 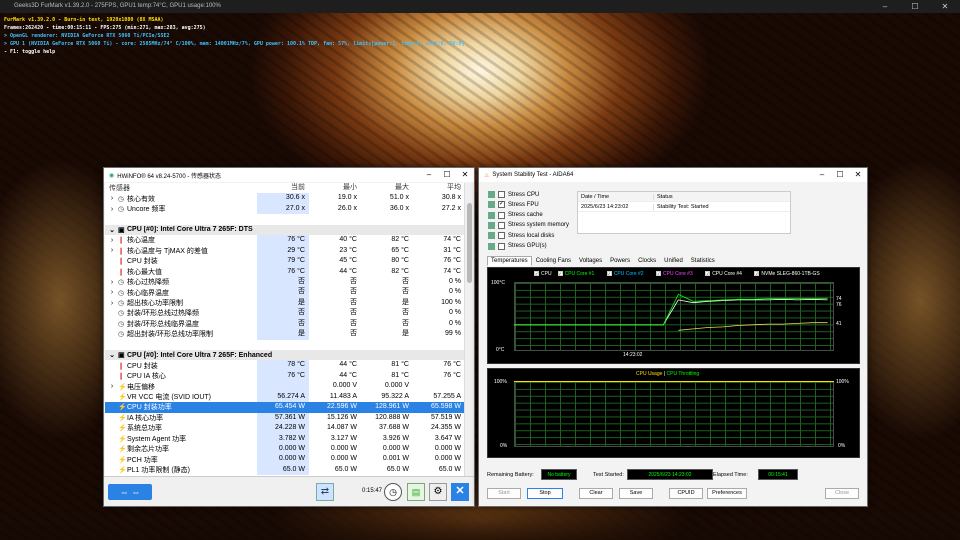 What do you see at coordinates (509, 261) in the screenshot?
I see `tab-temperatures: Temperatures` at bounding box center [509, 261].